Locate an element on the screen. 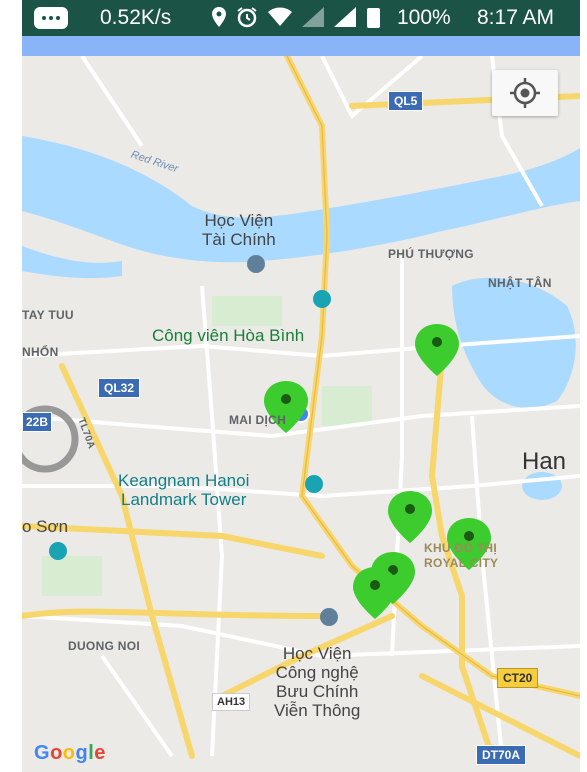 Image resolution: width=587 pixels, height=772 pixels. ql32-shield: QL32 is located at coordinates (119, 388).